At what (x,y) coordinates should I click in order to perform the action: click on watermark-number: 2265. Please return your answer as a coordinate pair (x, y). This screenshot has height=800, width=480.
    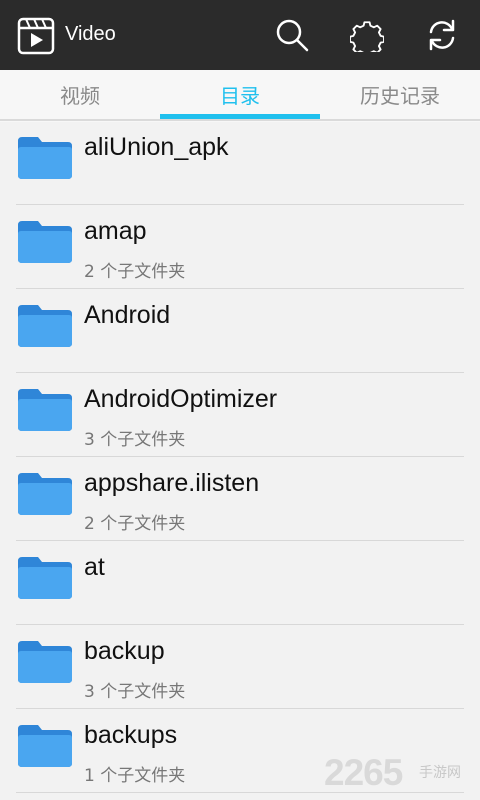
    Looking at the image, I should click on (363, 772).